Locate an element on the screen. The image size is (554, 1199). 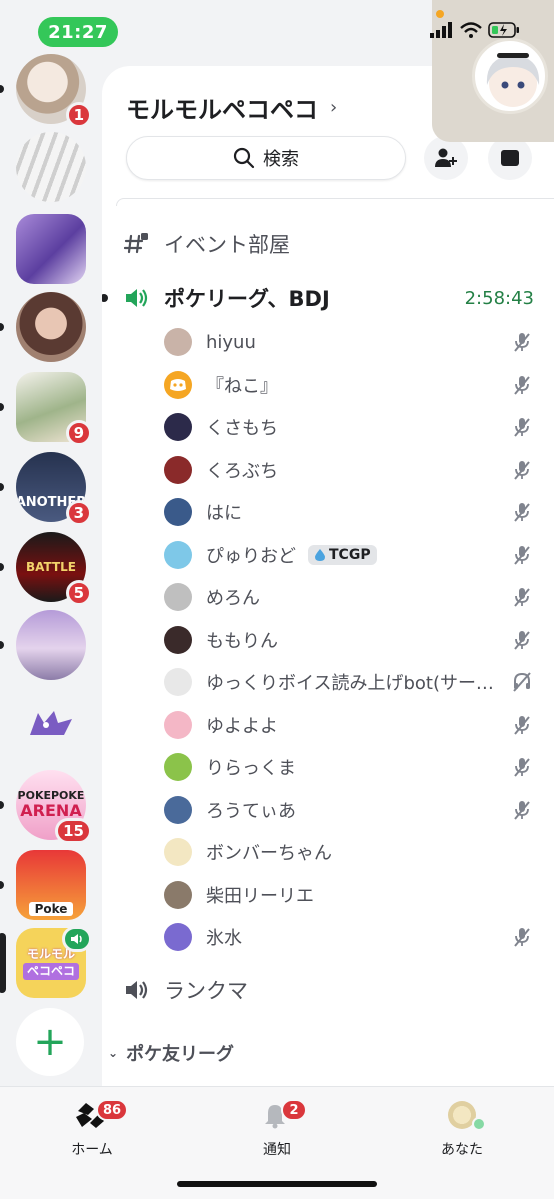
pip-overlay is located at coordinates (492, 71).